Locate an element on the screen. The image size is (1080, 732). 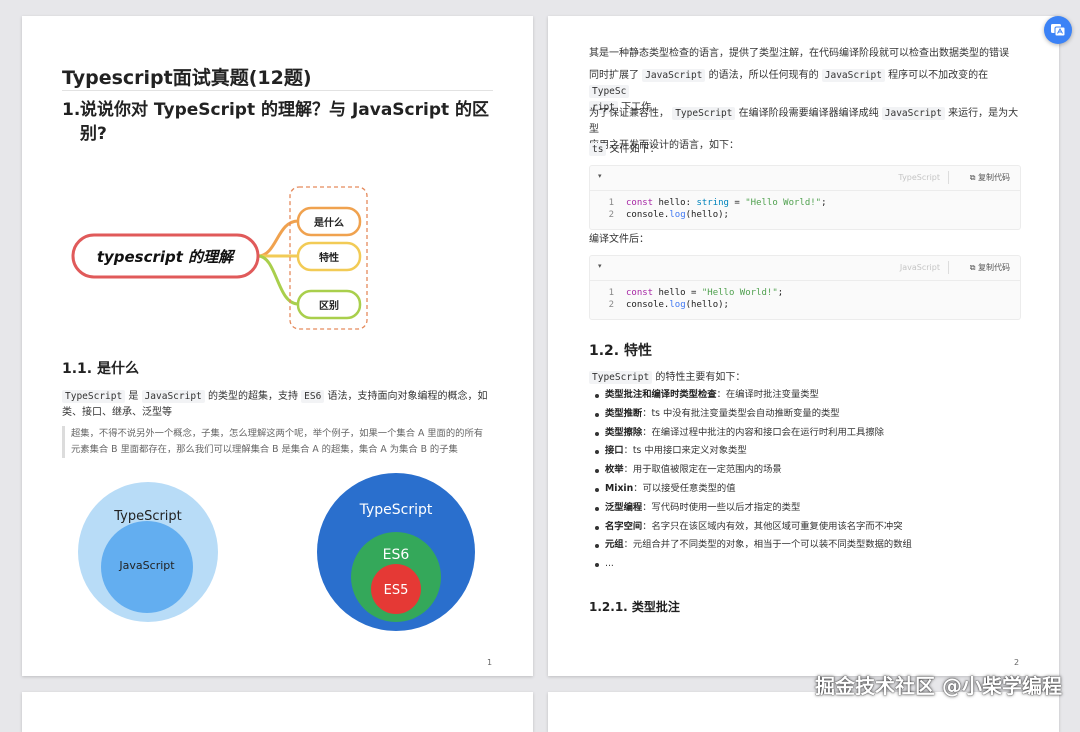
text-span: 文件如下： is located at coordinates (634, 149).